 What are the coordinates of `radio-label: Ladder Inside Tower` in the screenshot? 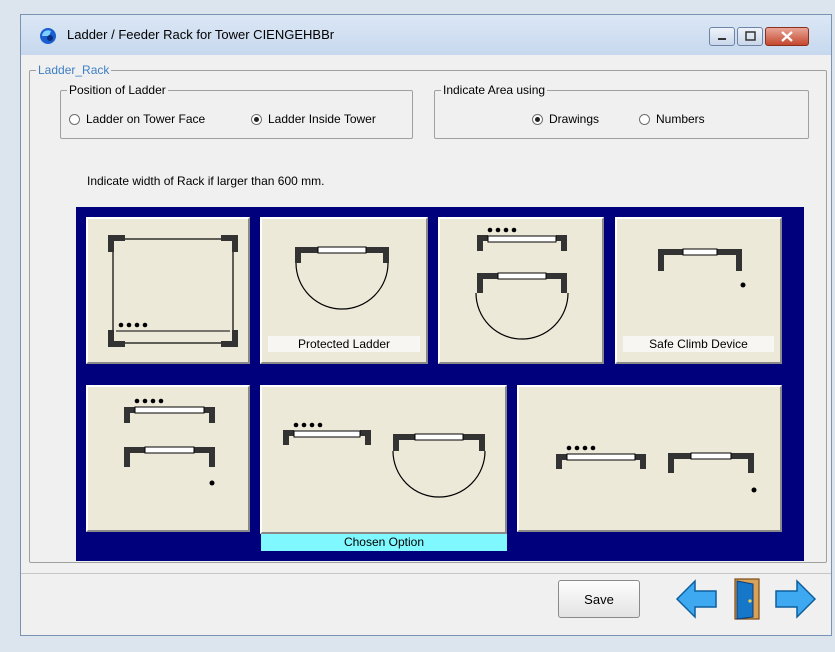 It's located at (322, 119).